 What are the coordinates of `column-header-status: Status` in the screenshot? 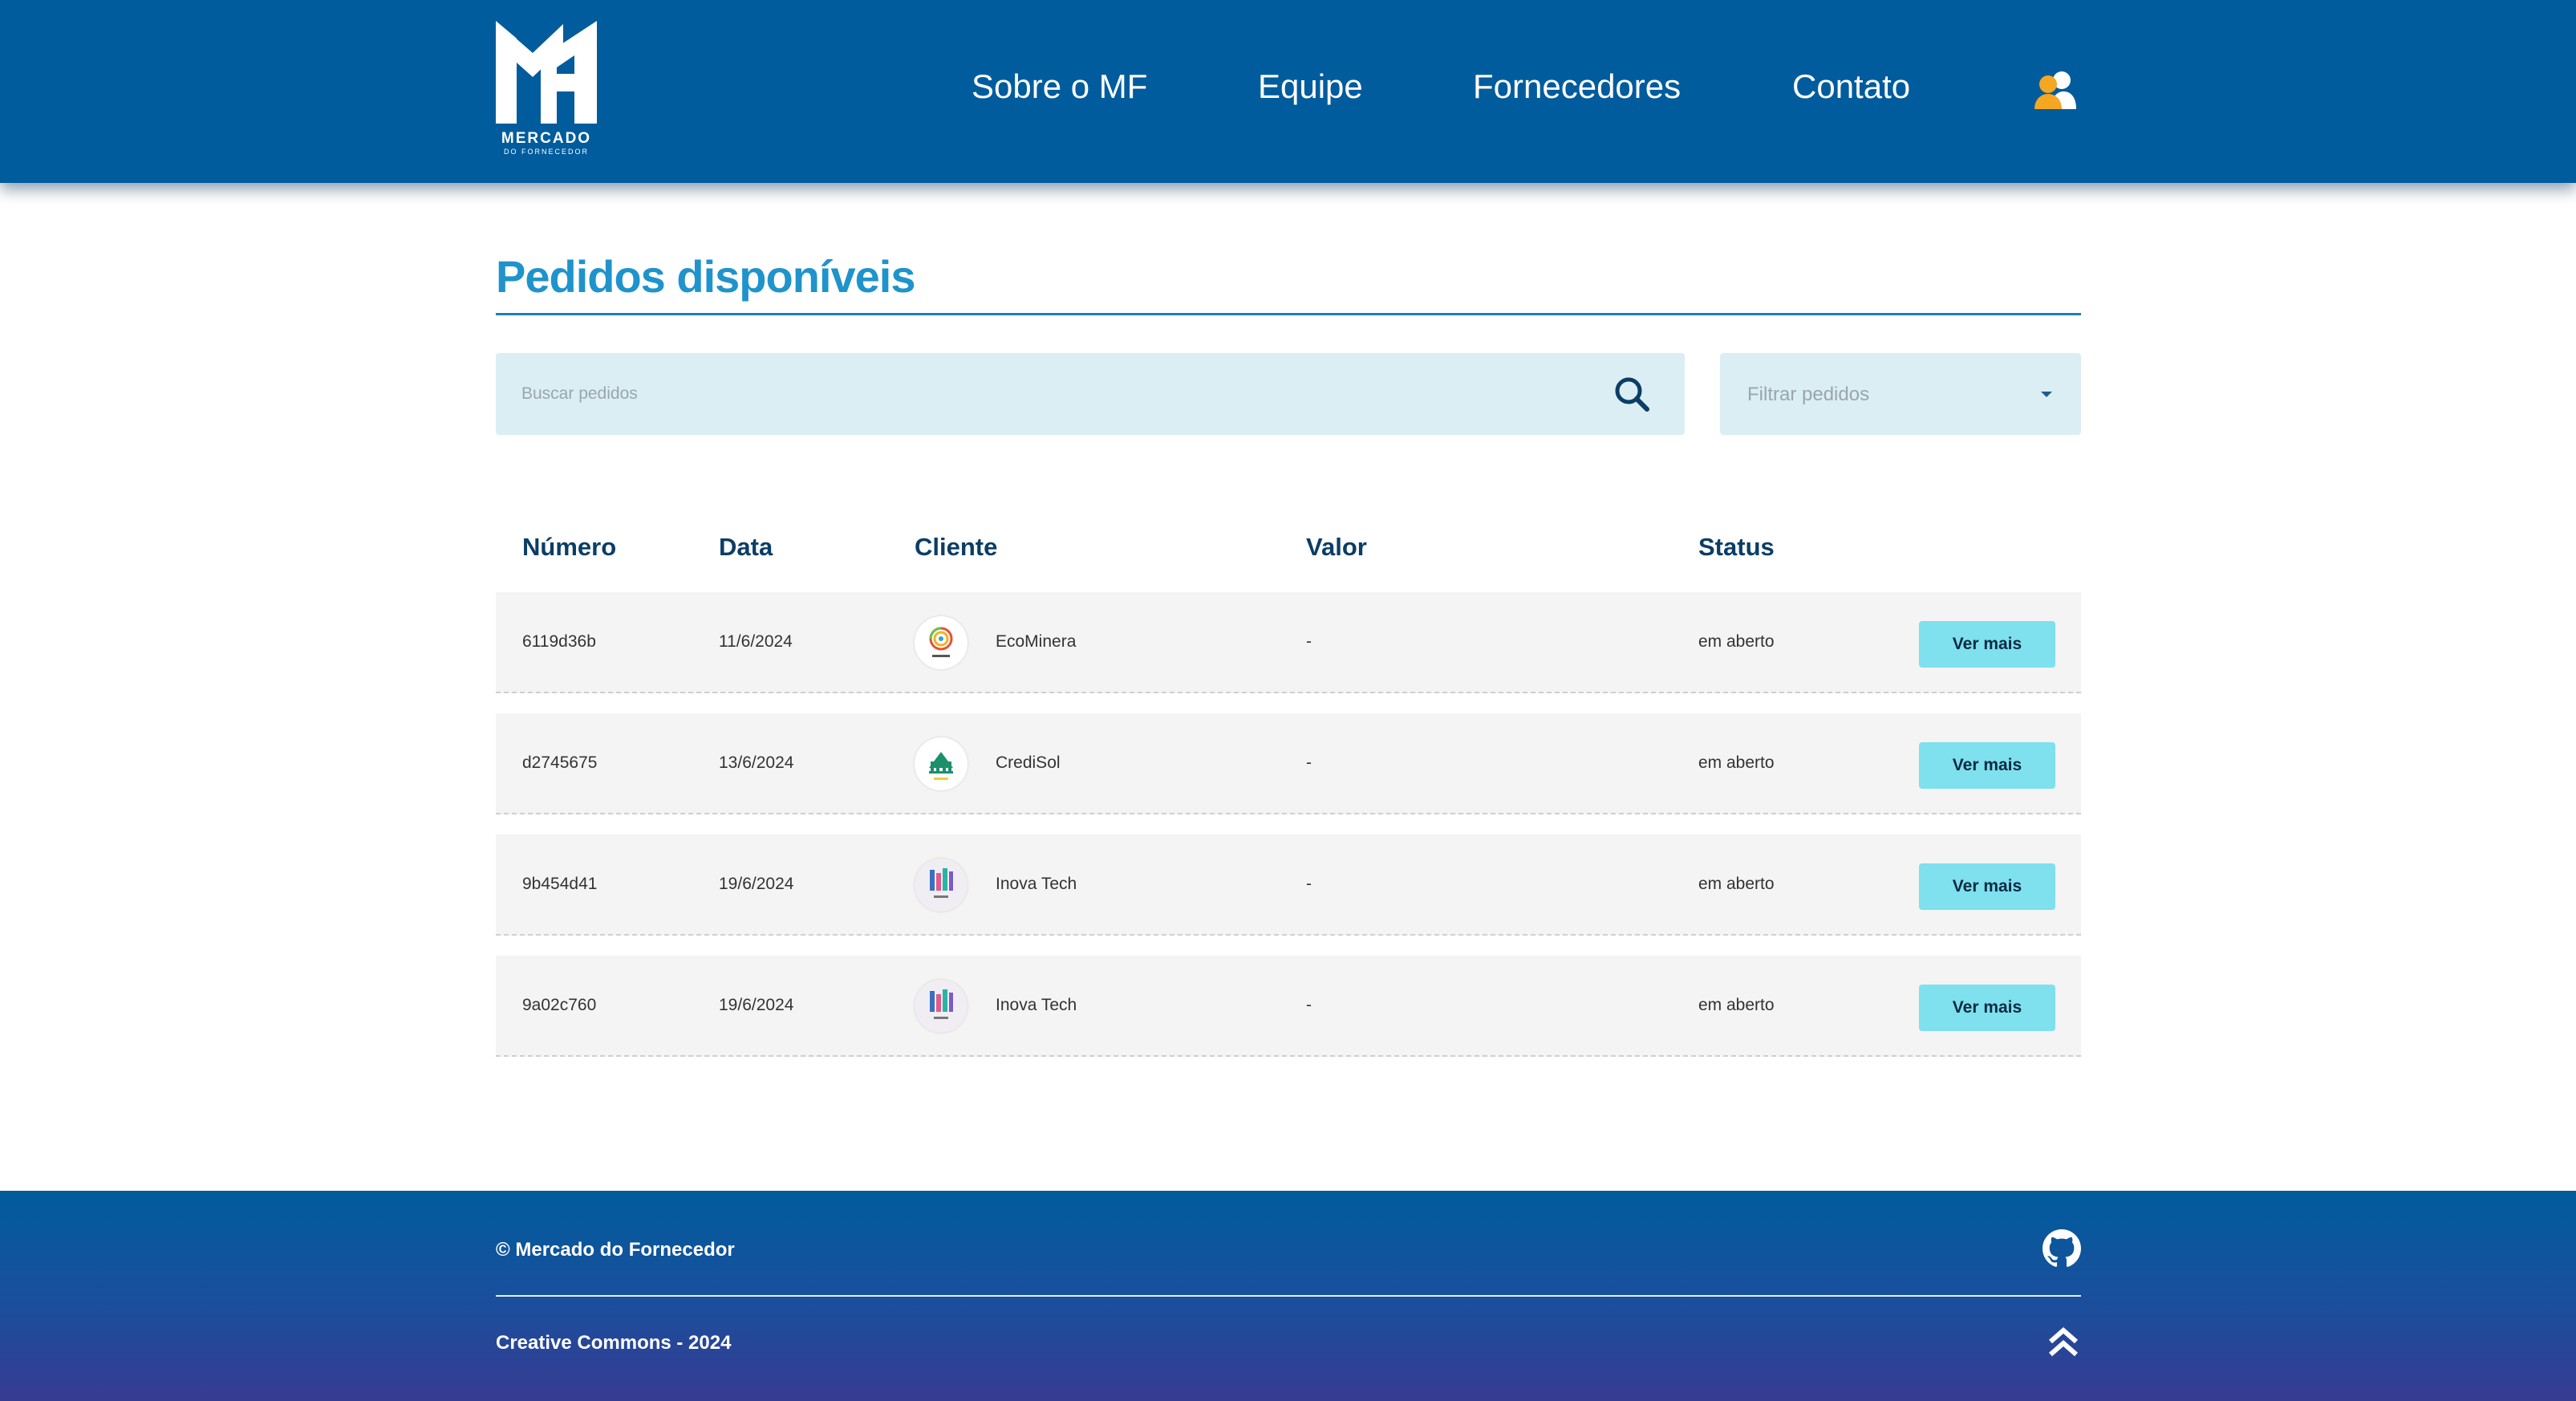 It's located at (1736, 547).